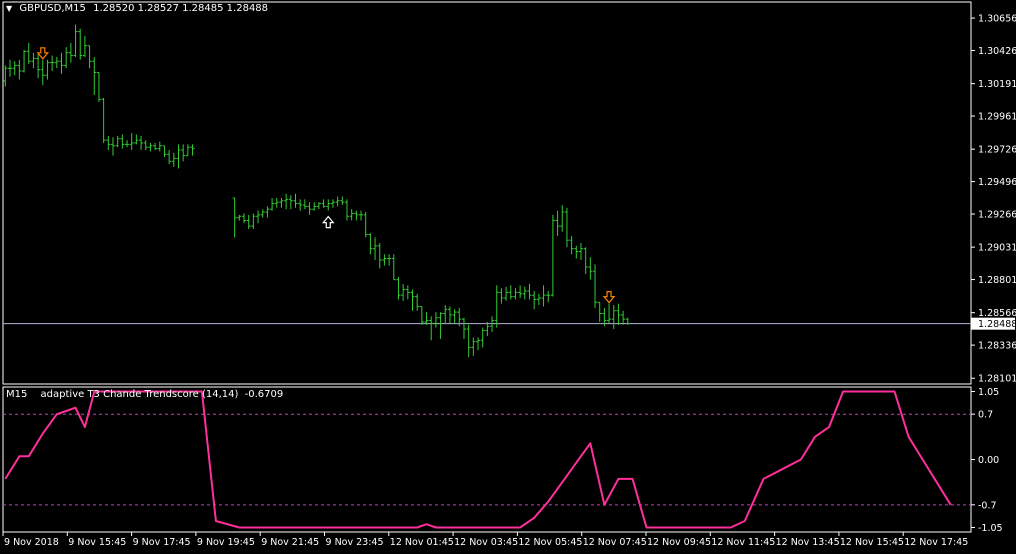 This screenshot has width=1016, height=554. What do you see at coordinates (264, 394) in the screenshot?
I see `indicator-value: -0.6709` at bounding box center [264, 394].